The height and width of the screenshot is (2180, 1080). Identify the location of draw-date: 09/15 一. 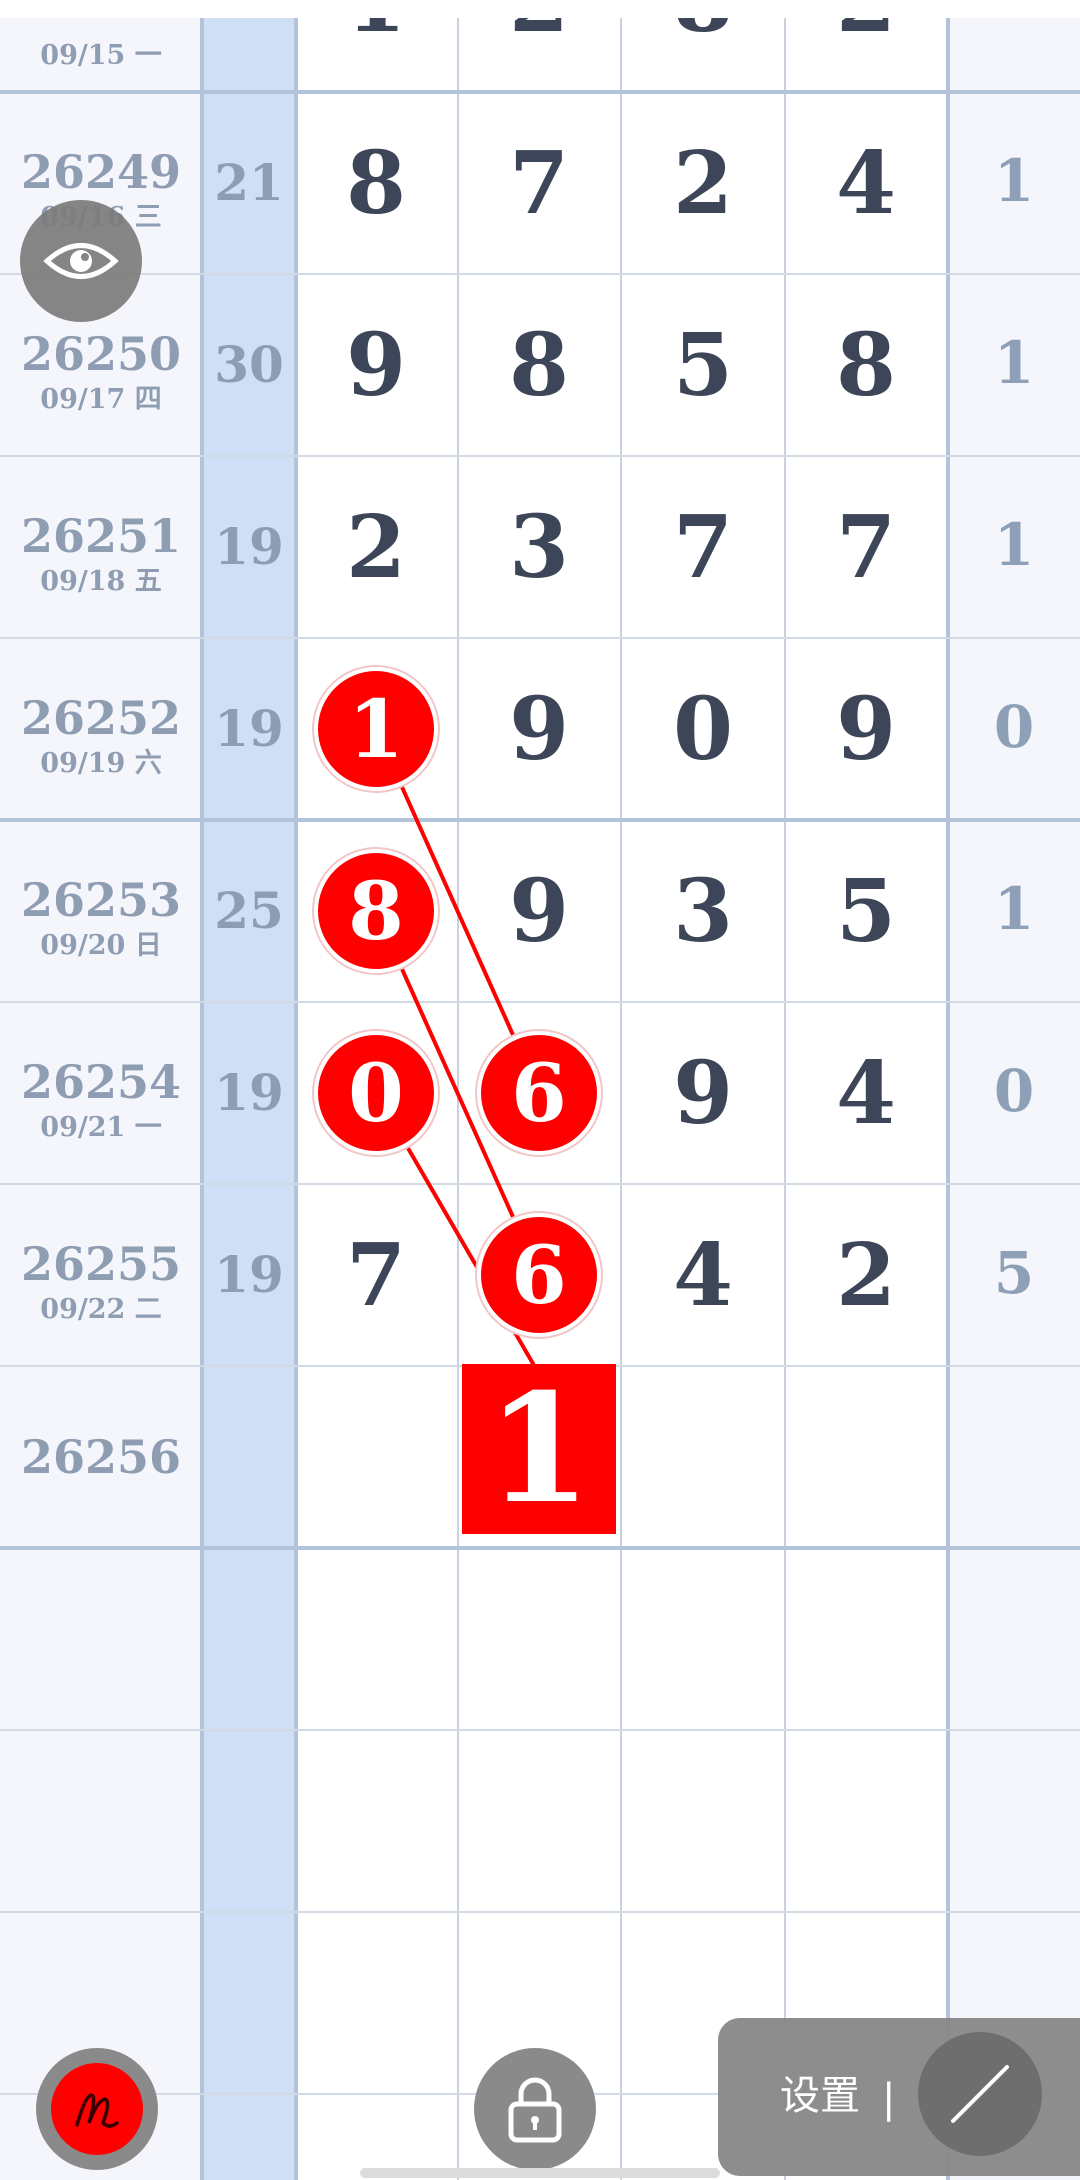
(101, 55).